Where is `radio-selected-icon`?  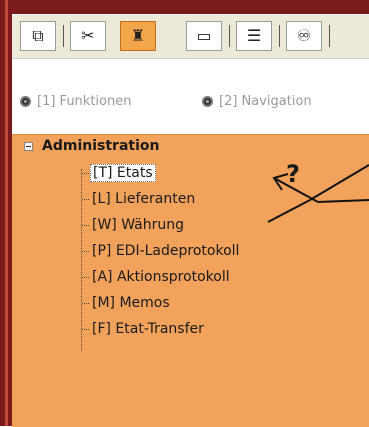 radio-selected-icon is located at coordinates (25, 101).